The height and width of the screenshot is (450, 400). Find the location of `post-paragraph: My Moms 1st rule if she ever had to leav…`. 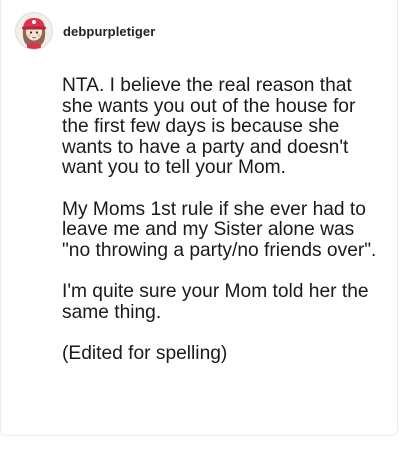

post-paragraph: My Moms 1st rule if she ever had to leav… is located at coordinates (219, 229).